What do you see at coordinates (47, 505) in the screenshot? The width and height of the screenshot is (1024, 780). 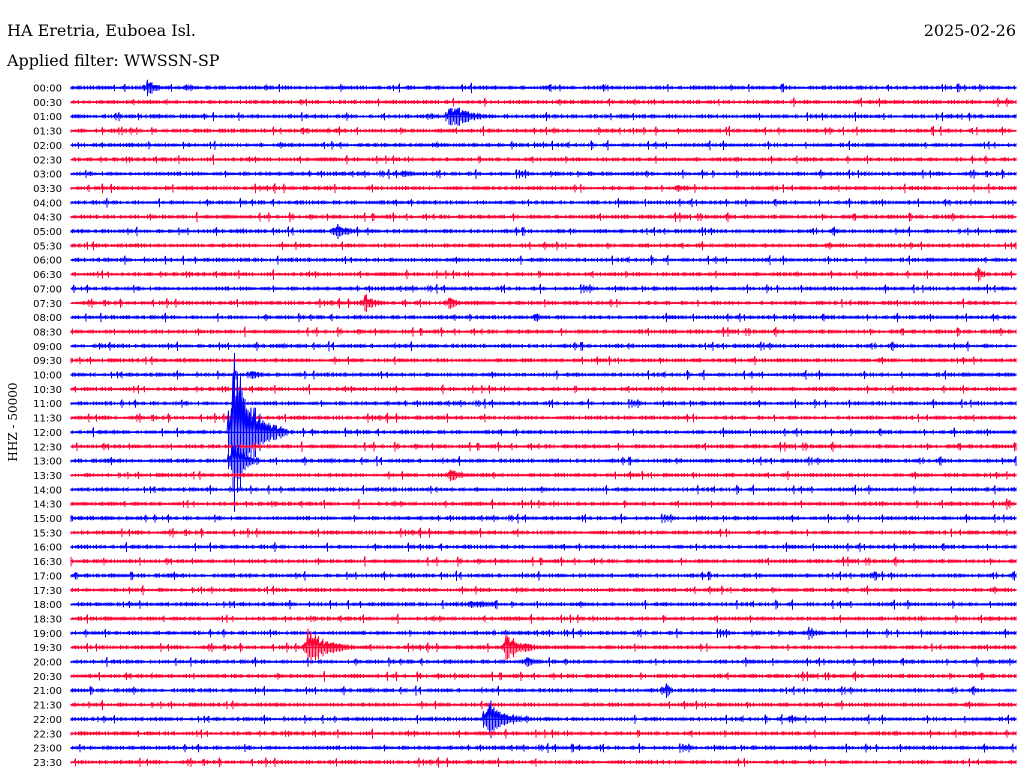 I see `row-time-label: 14:30` at bounding box center [47, 505].